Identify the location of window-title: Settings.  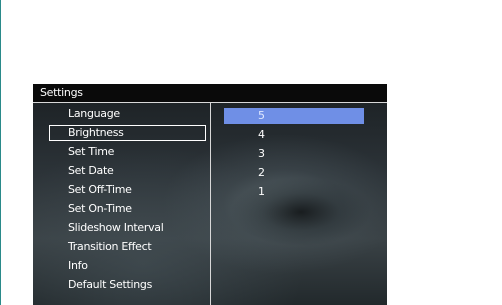
(61, 92).